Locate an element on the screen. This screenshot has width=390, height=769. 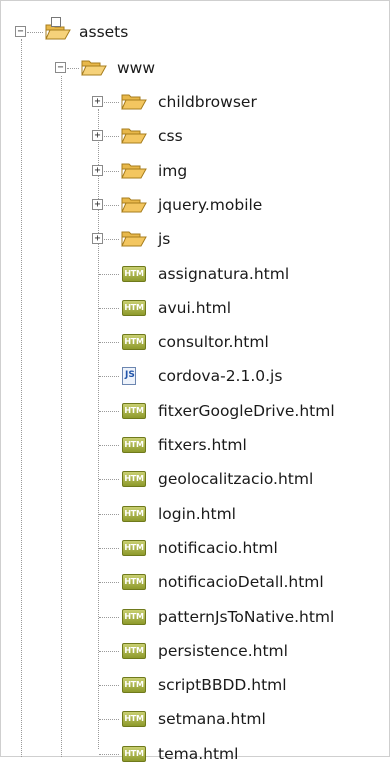
tree-item-file: HTM setmana.html is located at coordinates (195, 719).